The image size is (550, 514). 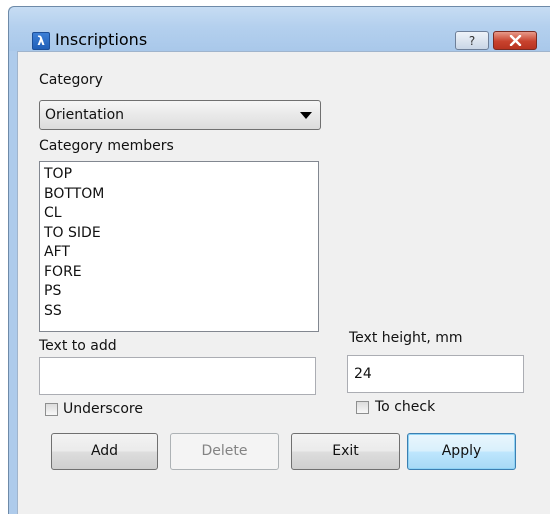 What do you see at coordinates (85, 115) in the screenshot?
I see `category-selected-value: Orientation` at bounding box center [85, 115].